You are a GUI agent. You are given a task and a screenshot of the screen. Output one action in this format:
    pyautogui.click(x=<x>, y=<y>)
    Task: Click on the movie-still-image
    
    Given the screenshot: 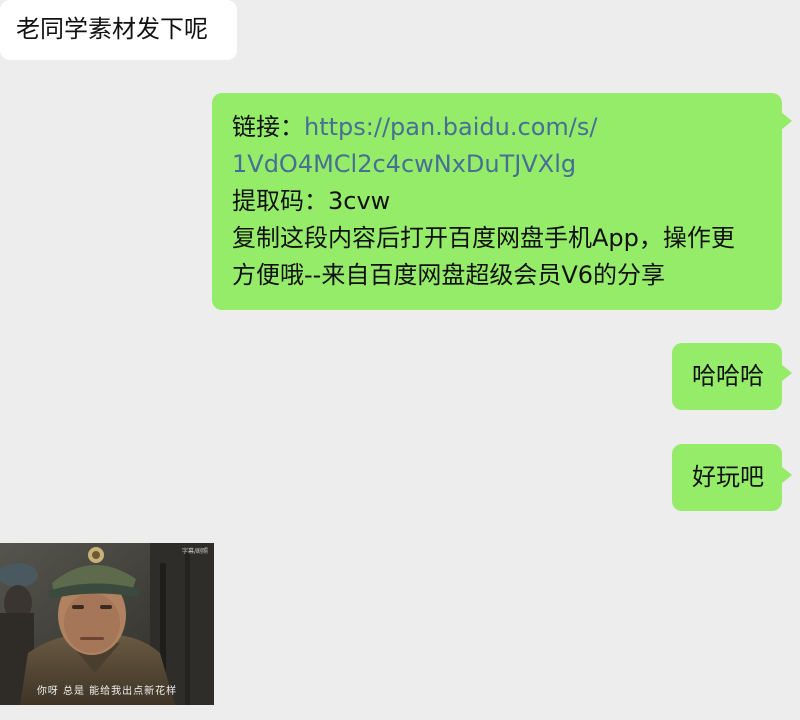 What is the action you would take?
    pyautogui.click(x=107, y=624)
    